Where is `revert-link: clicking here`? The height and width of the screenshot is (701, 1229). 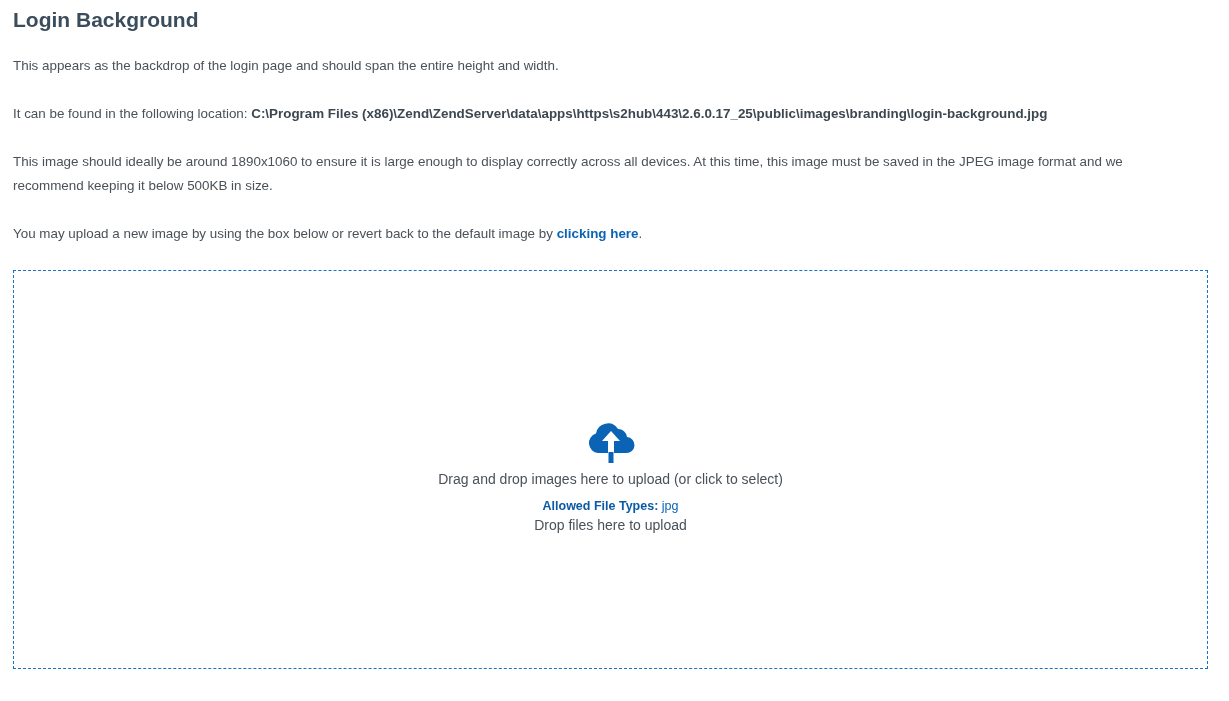 revert-link: clicking here is located at coordinates (597, 233).